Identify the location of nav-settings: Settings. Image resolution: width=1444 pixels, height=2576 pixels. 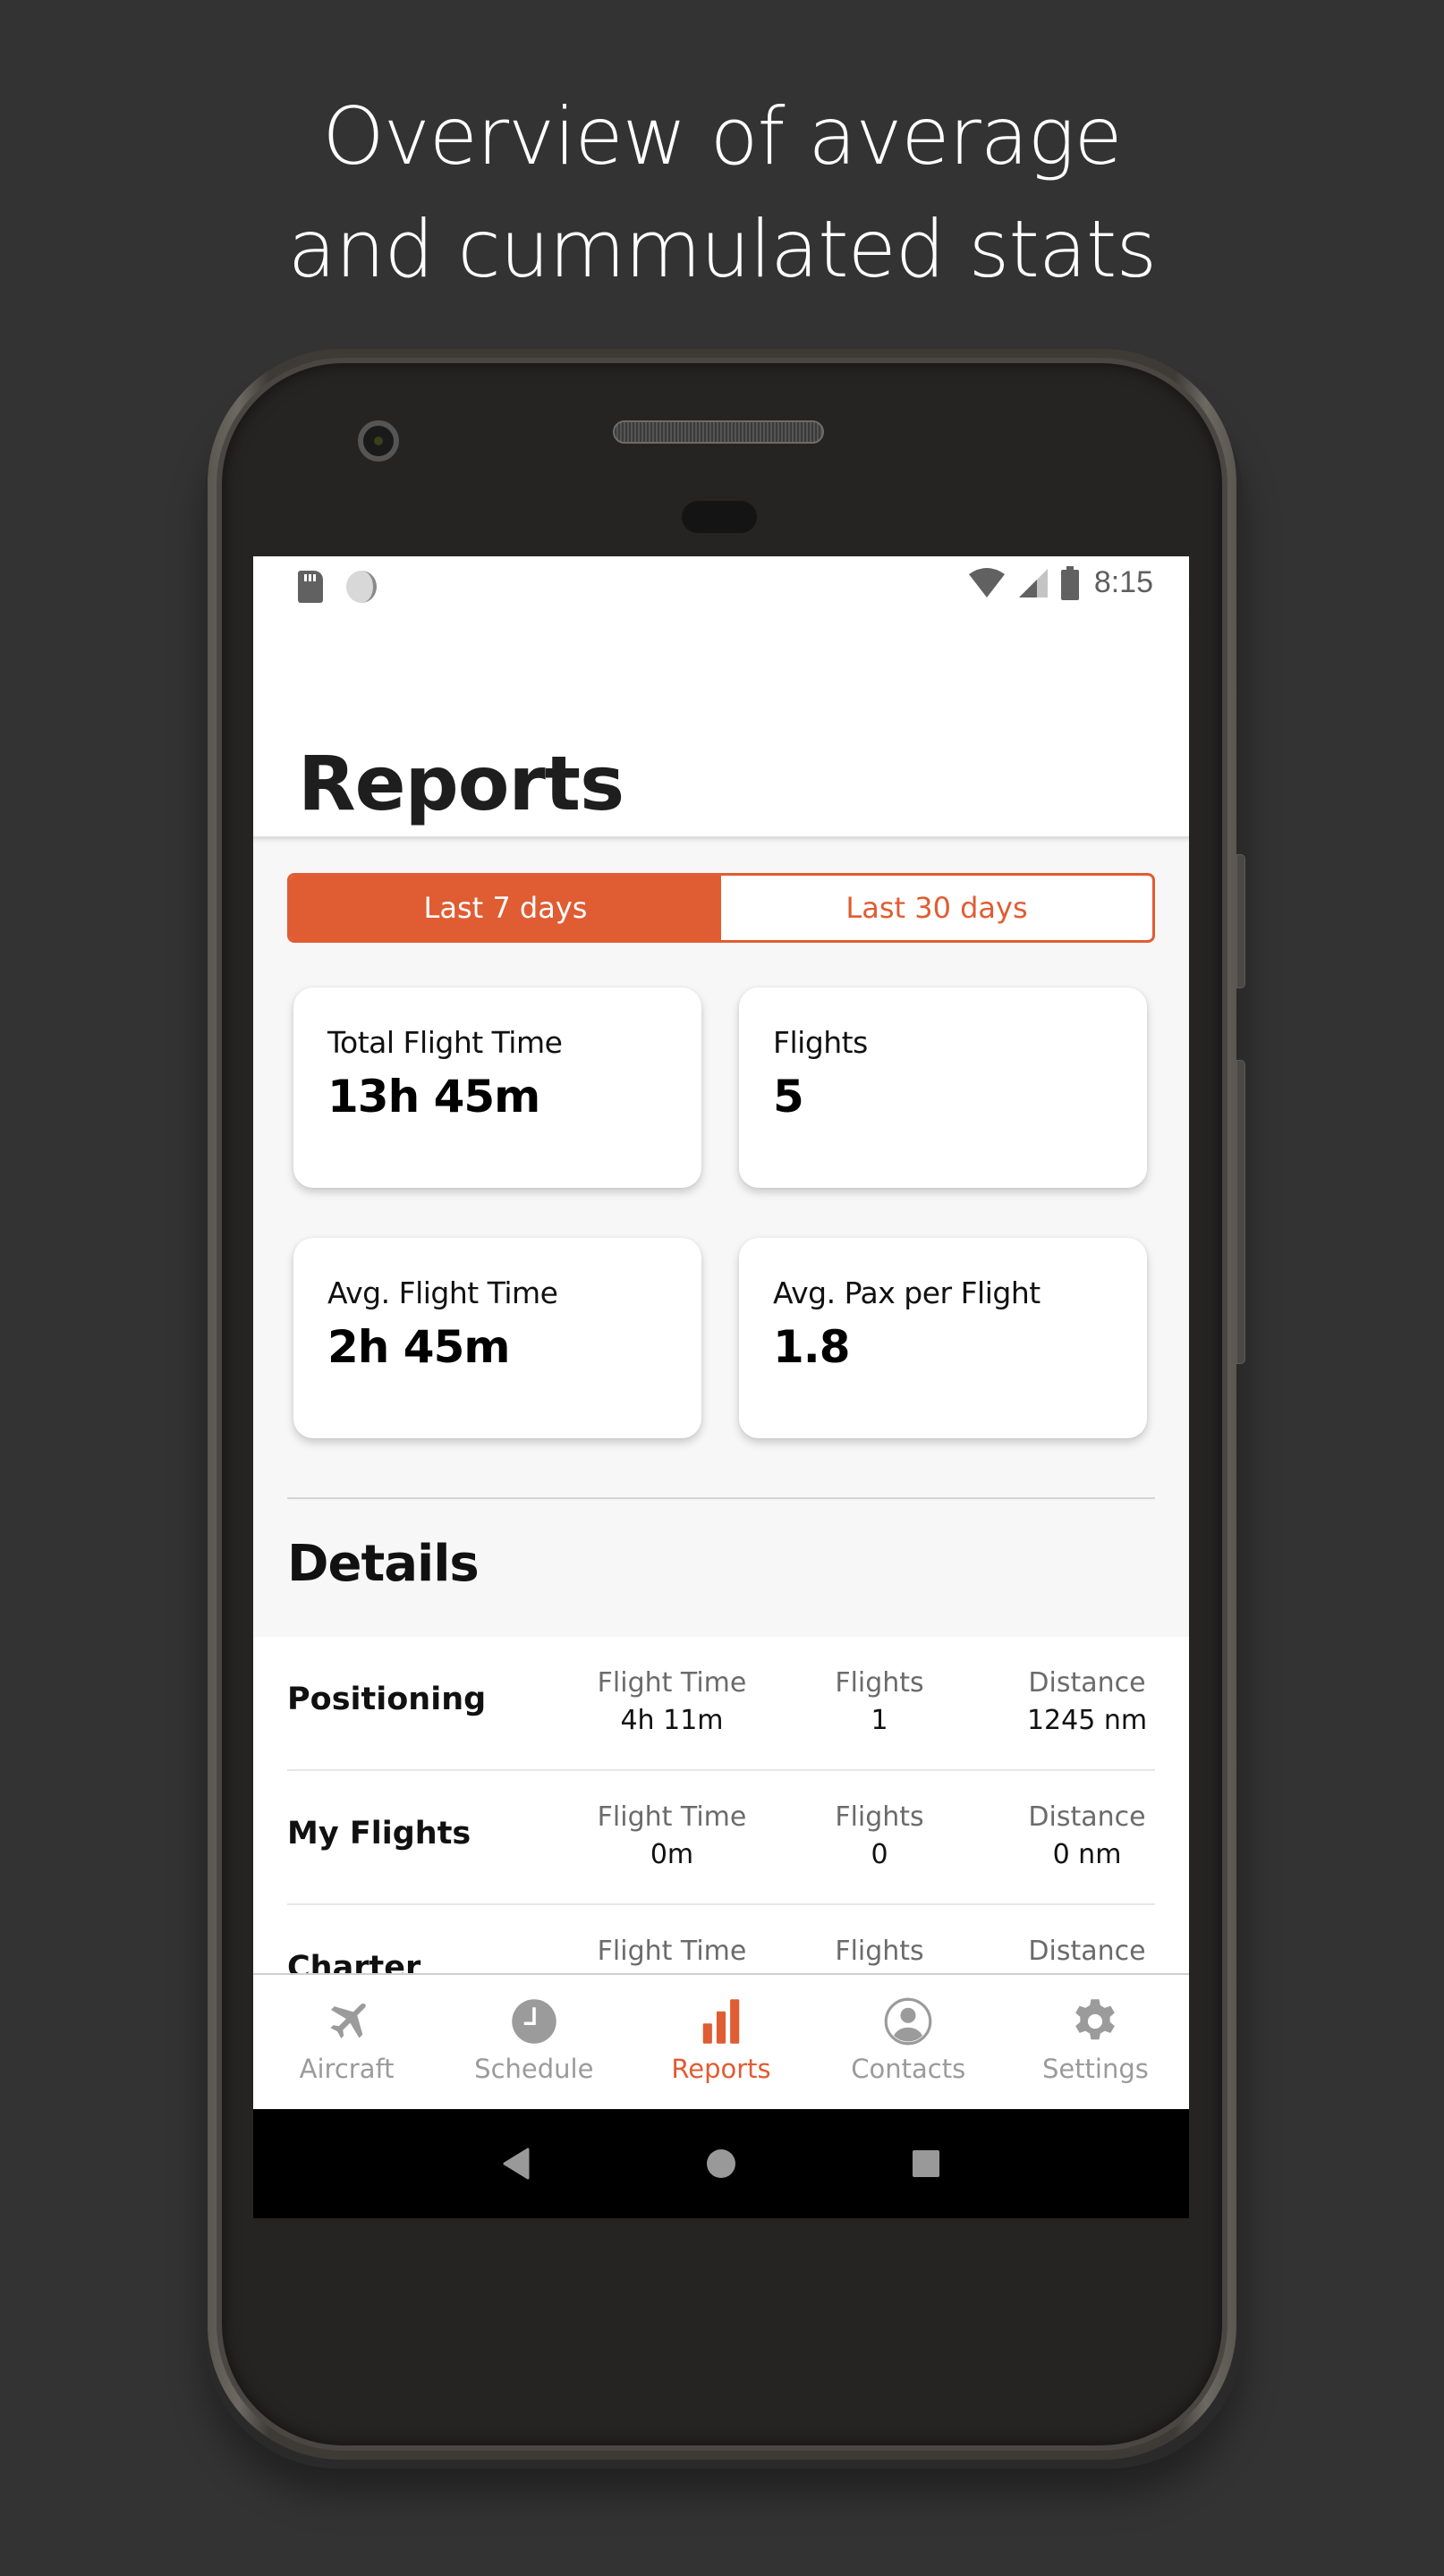
(1095, 2042).